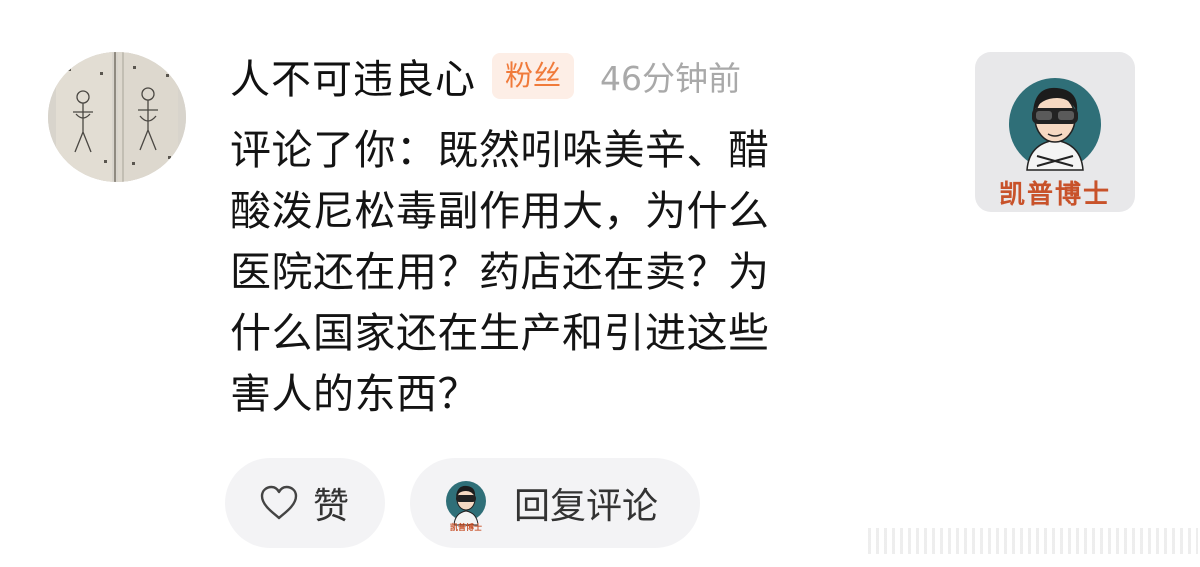 This screenshot has height=567, width=1200. Describe the element at coordinates (671, 78) in the screenshot. I see `comment-time: 46分钟前` at that location.